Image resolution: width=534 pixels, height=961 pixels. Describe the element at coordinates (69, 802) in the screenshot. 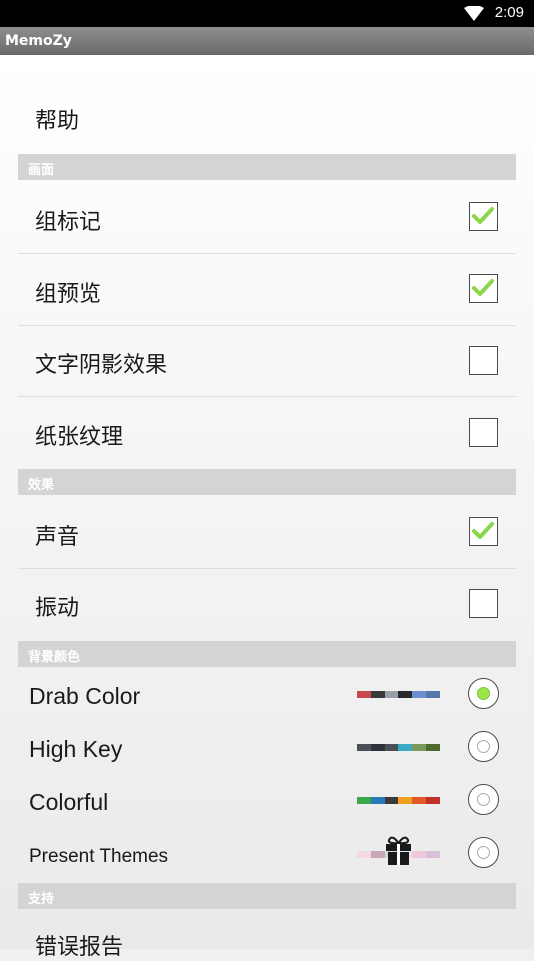

I see `theme-label: Colorful` at that location.